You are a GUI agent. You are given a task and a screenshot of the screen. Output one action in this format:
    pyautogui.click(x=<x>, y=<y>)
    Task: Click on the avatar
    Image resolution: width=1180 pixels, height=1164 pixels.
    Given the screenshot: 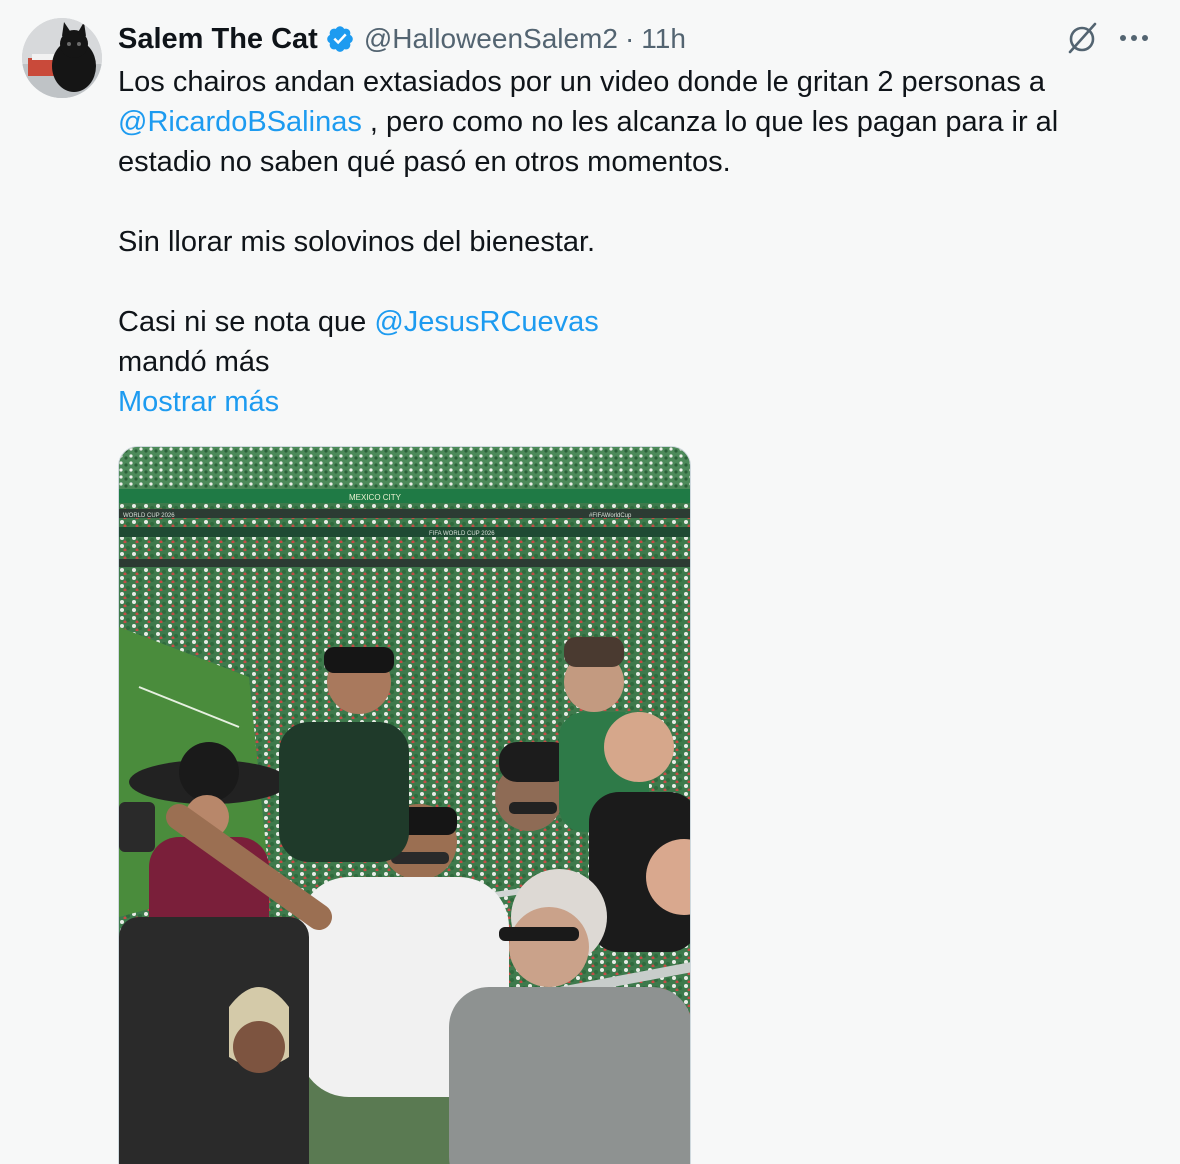 What is the action you would take?
    pyautogui.click(x=62, y=58)
    